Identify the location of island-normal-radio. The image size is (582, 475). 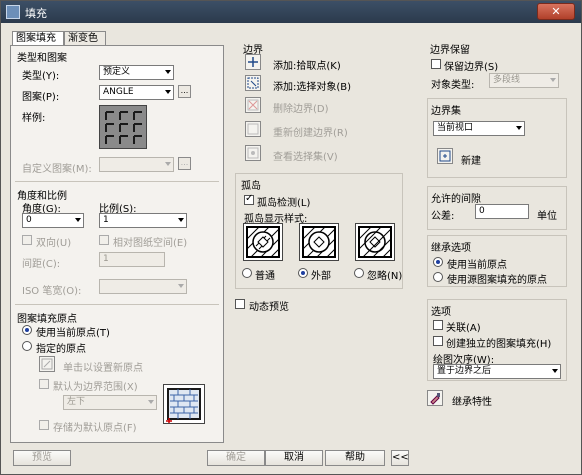
(247, 273).